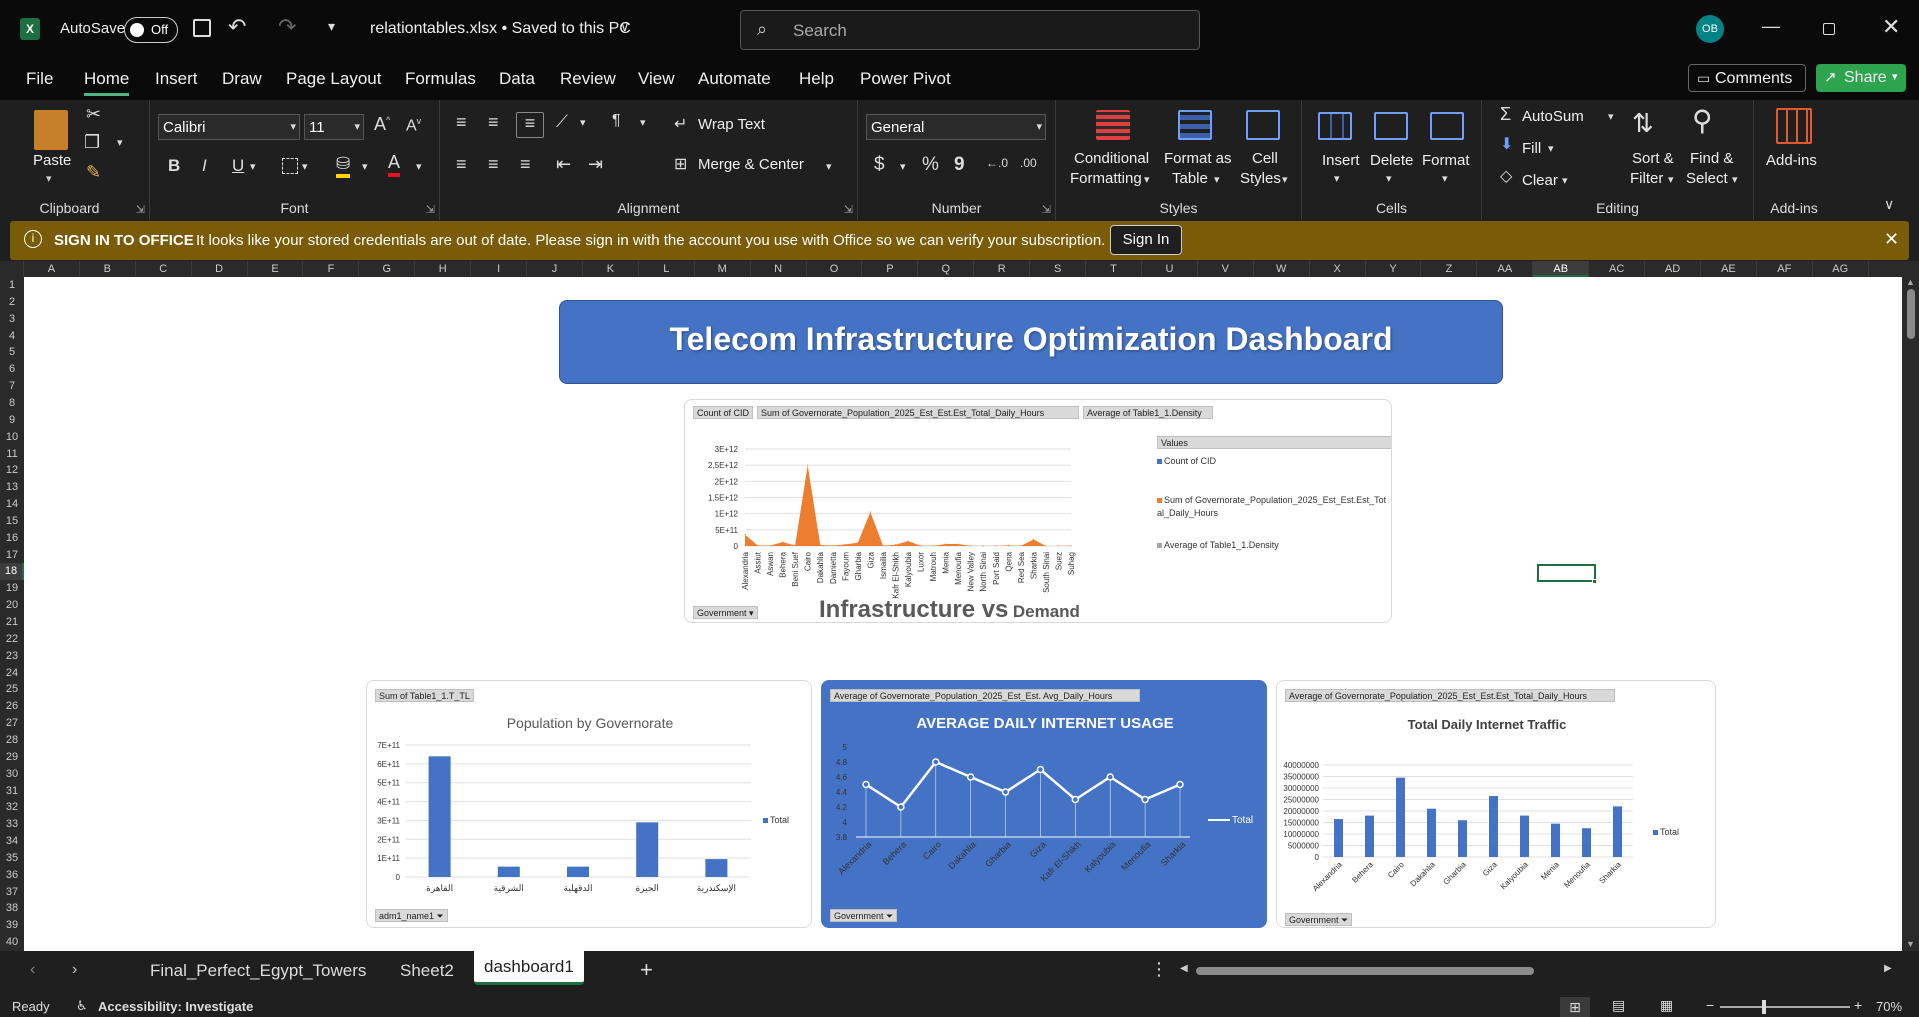 The image size is (1919, 1017). I want to click on add-sheet-icon: +, so click(646, 970).